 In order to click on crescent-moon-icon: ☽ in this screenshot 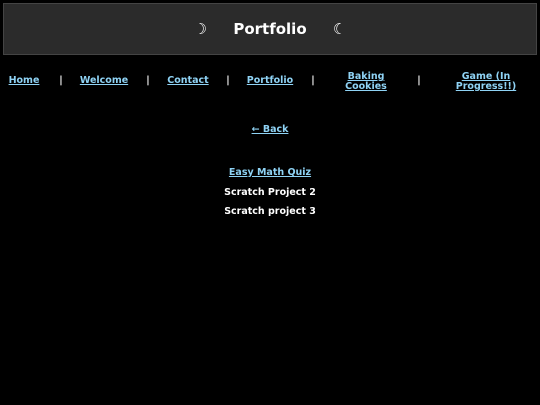, I will do `click(200, 29)`.